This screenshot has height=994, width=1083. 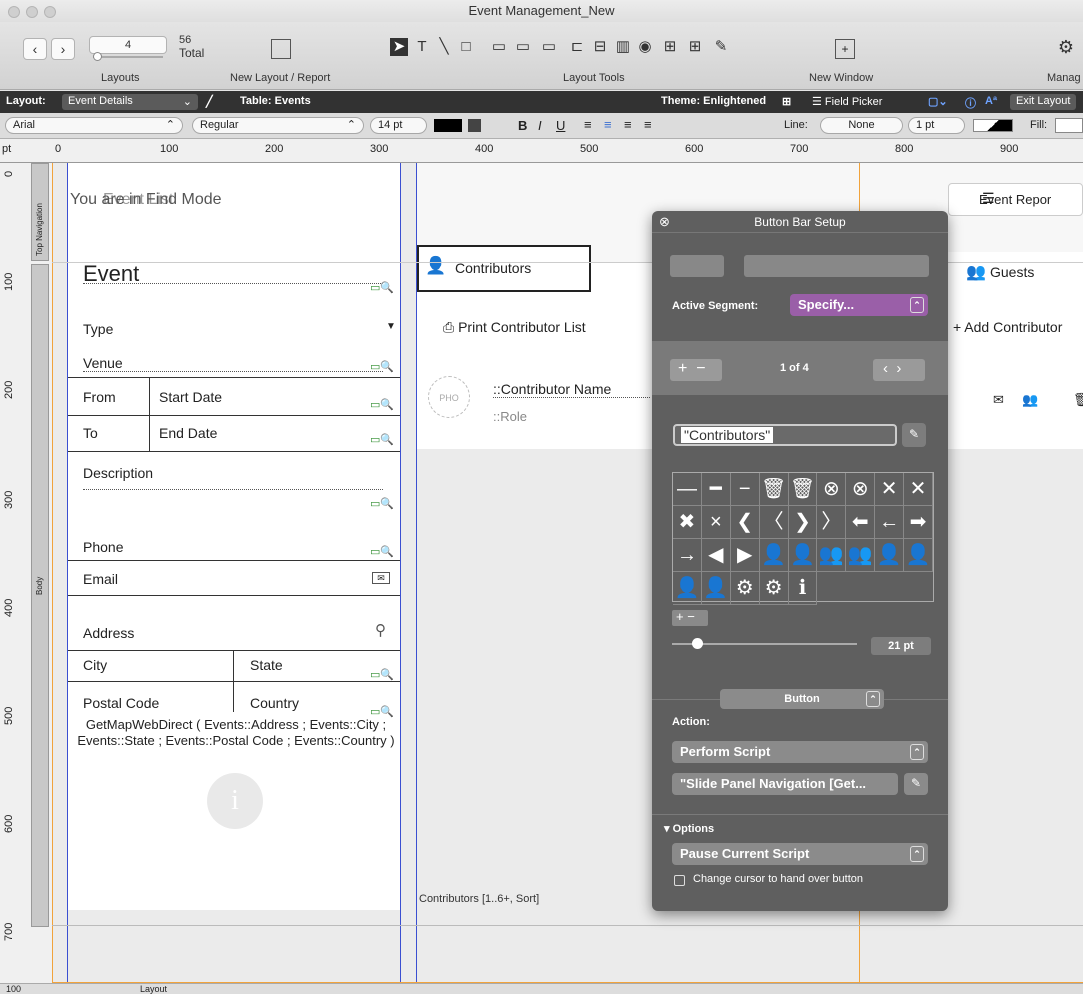 I want to click on icon-option: ━, so click(x=716, y=489).